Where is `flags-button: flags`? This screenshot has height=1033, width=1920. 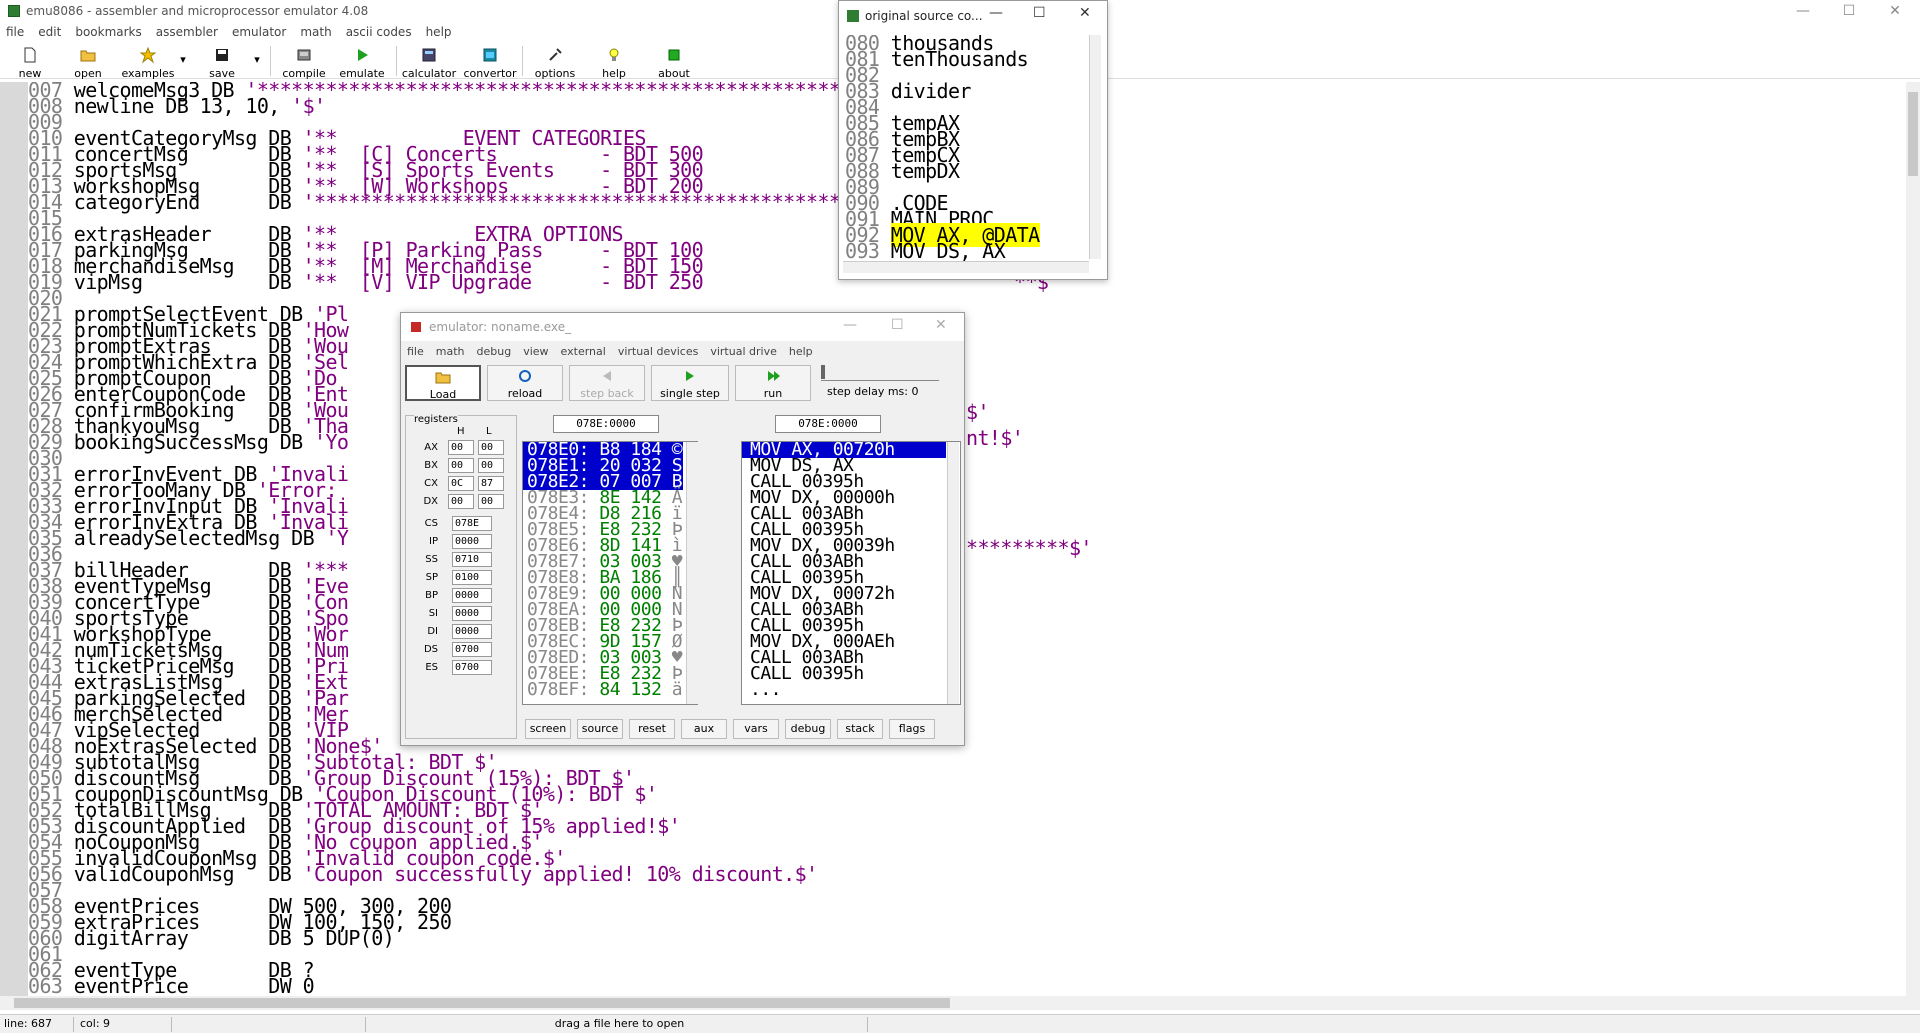
flags-button: flags is located at coordinates (912, 729).